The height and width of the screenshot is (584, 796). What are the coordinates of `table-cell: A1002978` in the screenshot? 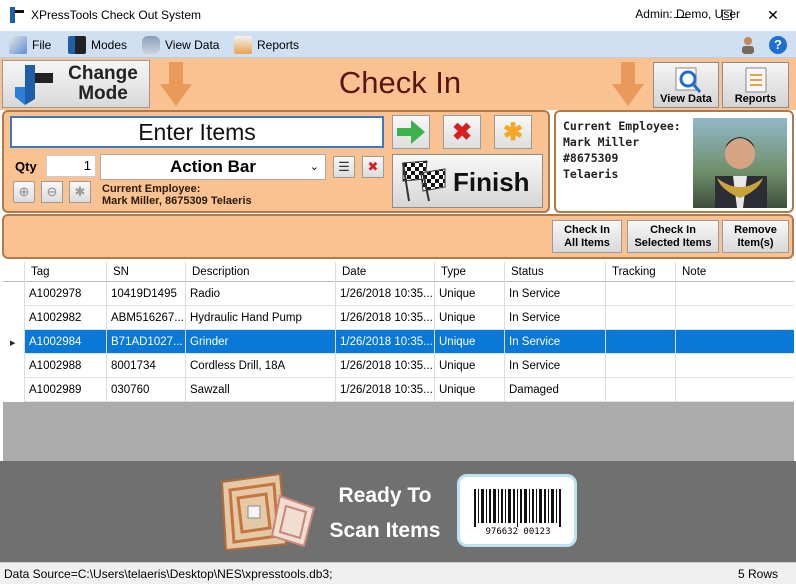 It's located at (66, 294).